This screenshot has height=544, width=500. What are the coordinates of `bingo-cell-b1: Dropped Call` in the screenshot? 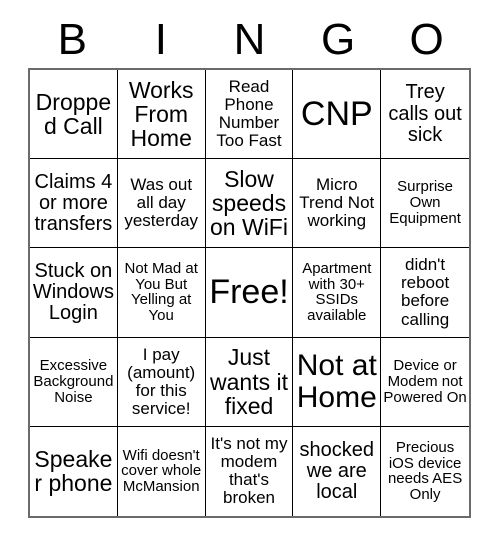 It's located at (74, 115).